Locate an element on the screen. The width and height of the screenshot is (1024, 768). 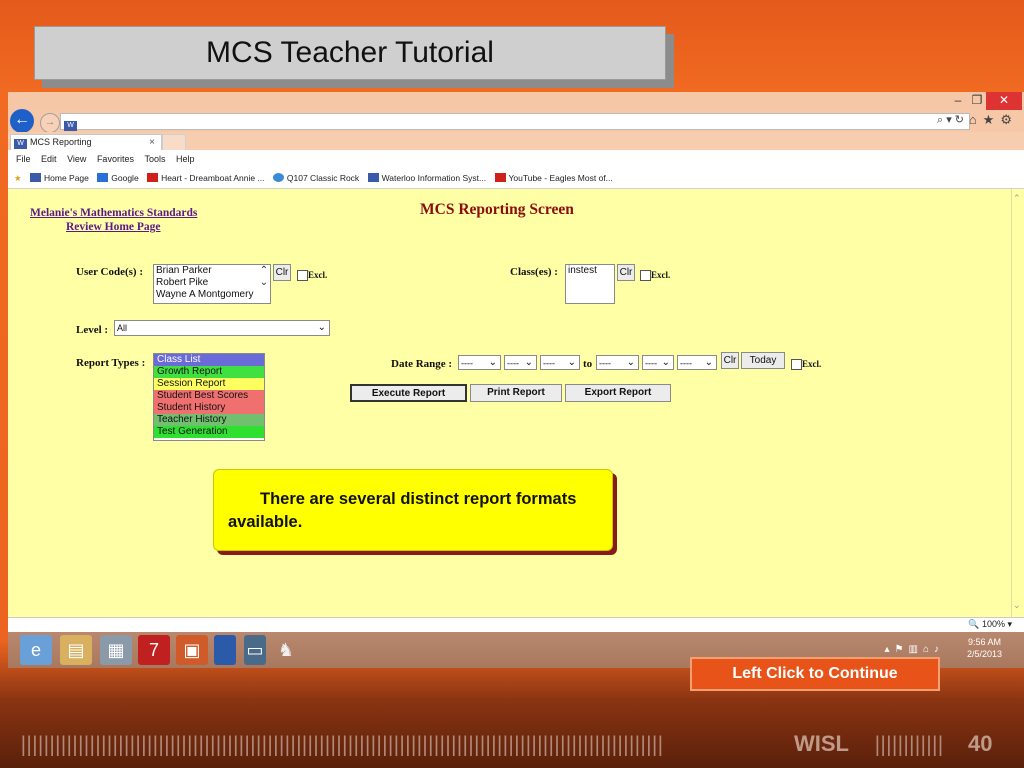
file-explorer-icon: ▤ is located at coordinates (76, 650).